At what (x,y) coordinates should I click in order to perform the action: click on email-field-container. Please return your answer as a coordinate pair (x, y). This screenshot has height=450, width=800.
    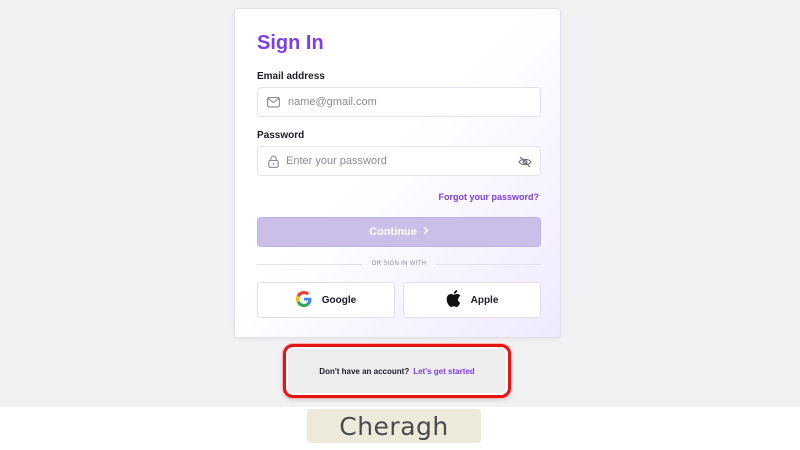
    Looking at the image, I should click on (399, 102).